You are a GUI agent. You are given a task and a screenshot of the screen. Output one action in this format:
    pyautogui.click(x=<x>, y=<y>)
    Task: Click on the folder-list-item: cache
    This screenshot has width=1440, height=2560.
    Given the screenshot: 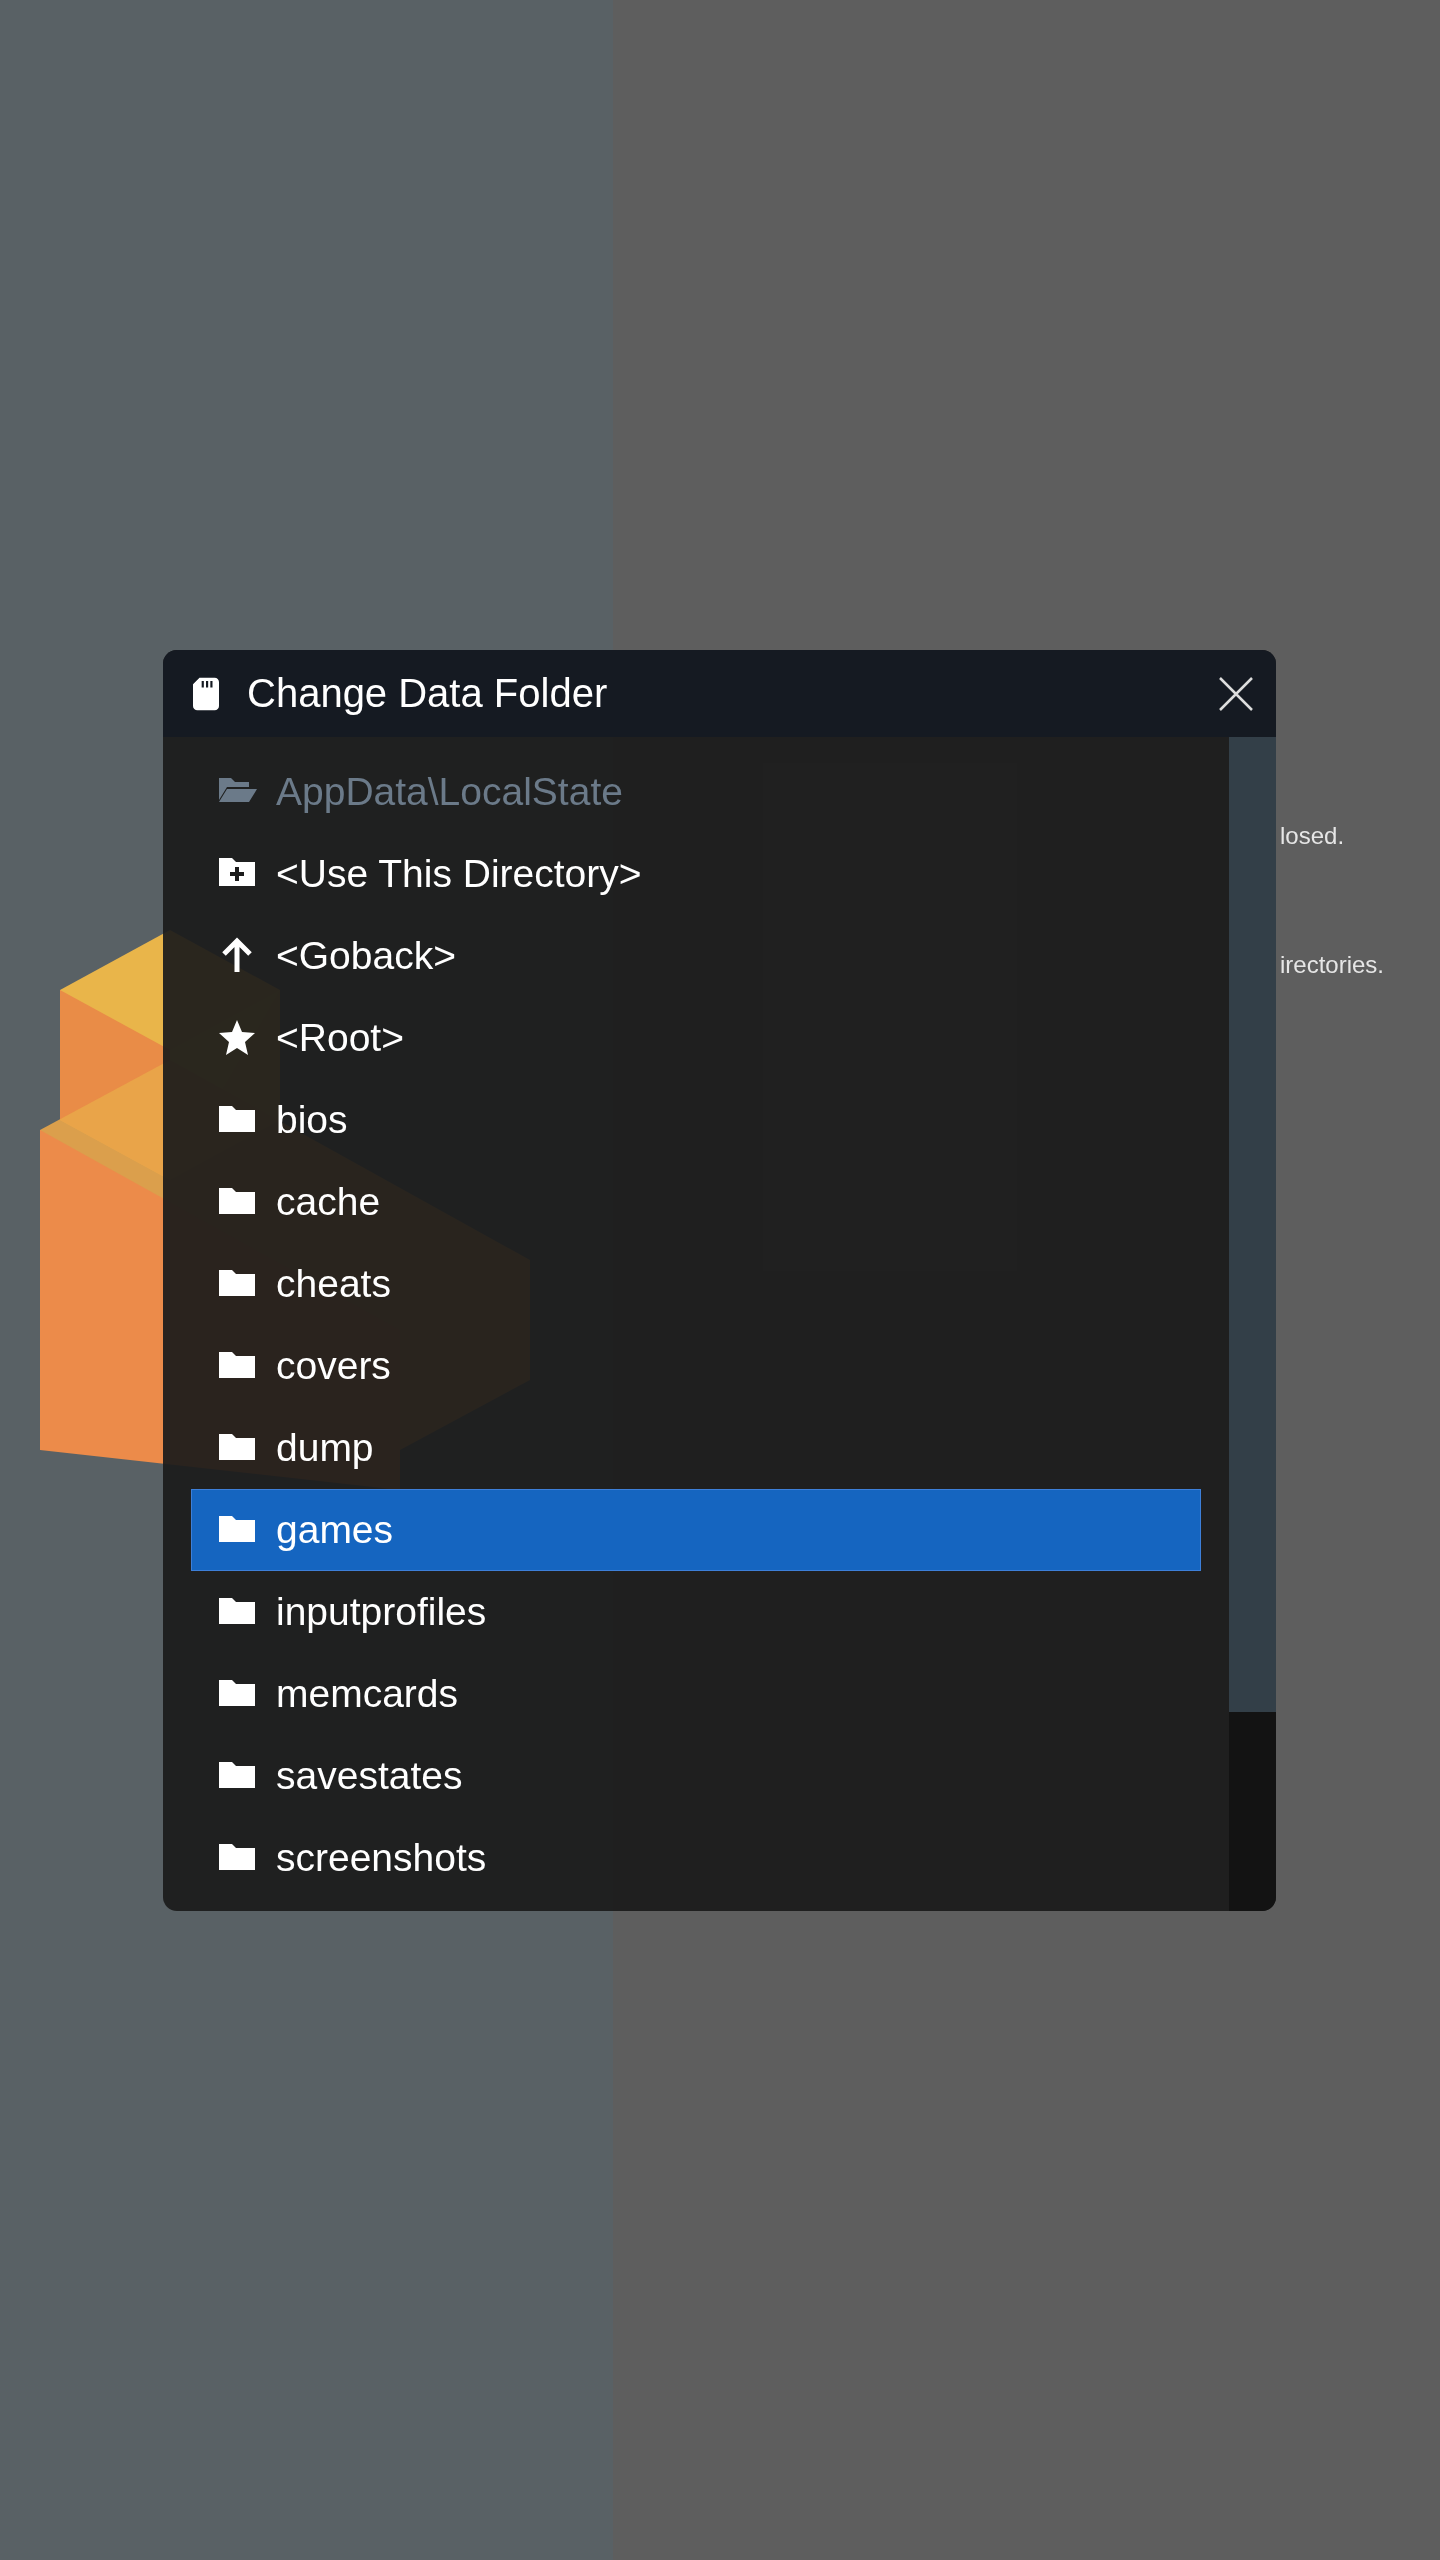 What is the action you would take?
    pyautogui.click(x=696, y=1202)
    